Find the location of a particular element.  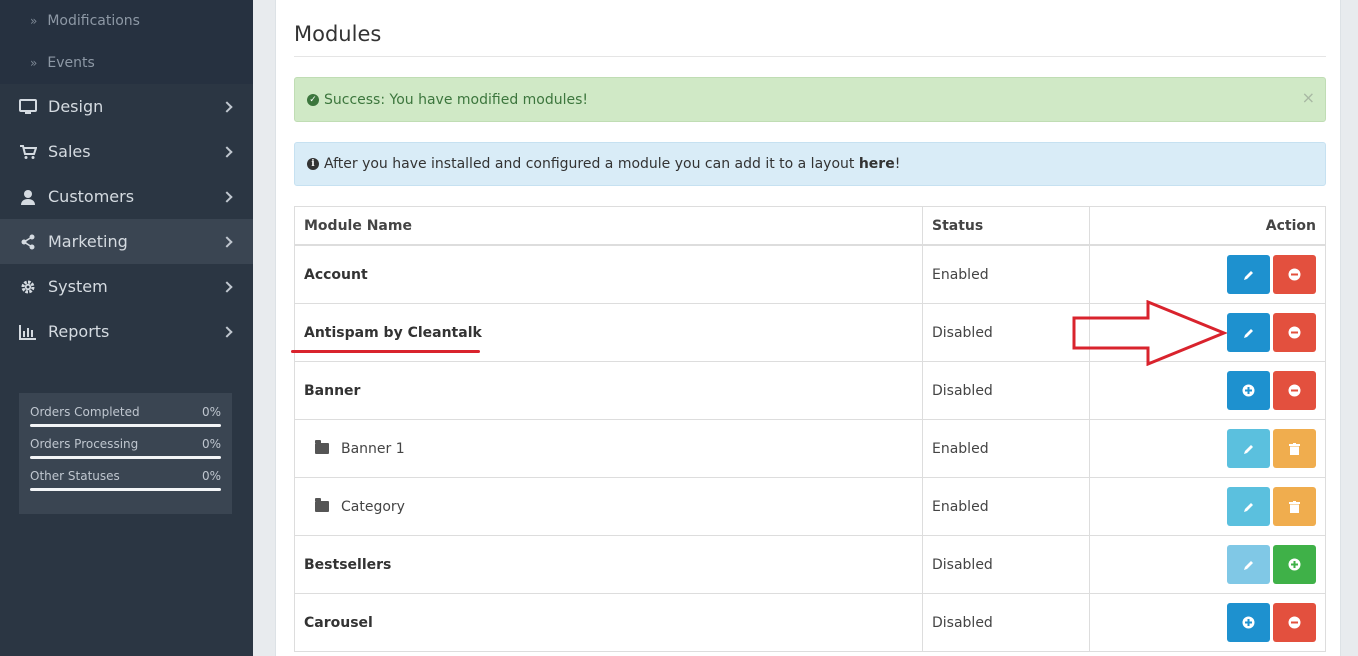

sidebar-item-reports: Reports is located at coordinates (126, 331).